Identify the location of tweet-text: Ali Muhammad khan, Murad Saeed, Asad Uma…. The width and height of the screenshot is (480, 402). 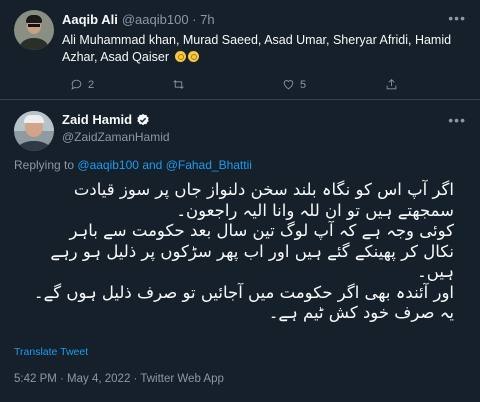
(257, 48).